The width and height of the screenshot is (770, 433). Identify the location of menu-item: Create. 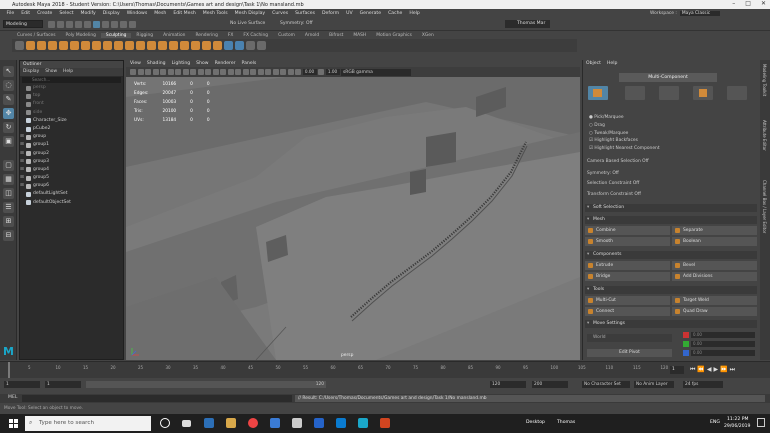
(45, 13).